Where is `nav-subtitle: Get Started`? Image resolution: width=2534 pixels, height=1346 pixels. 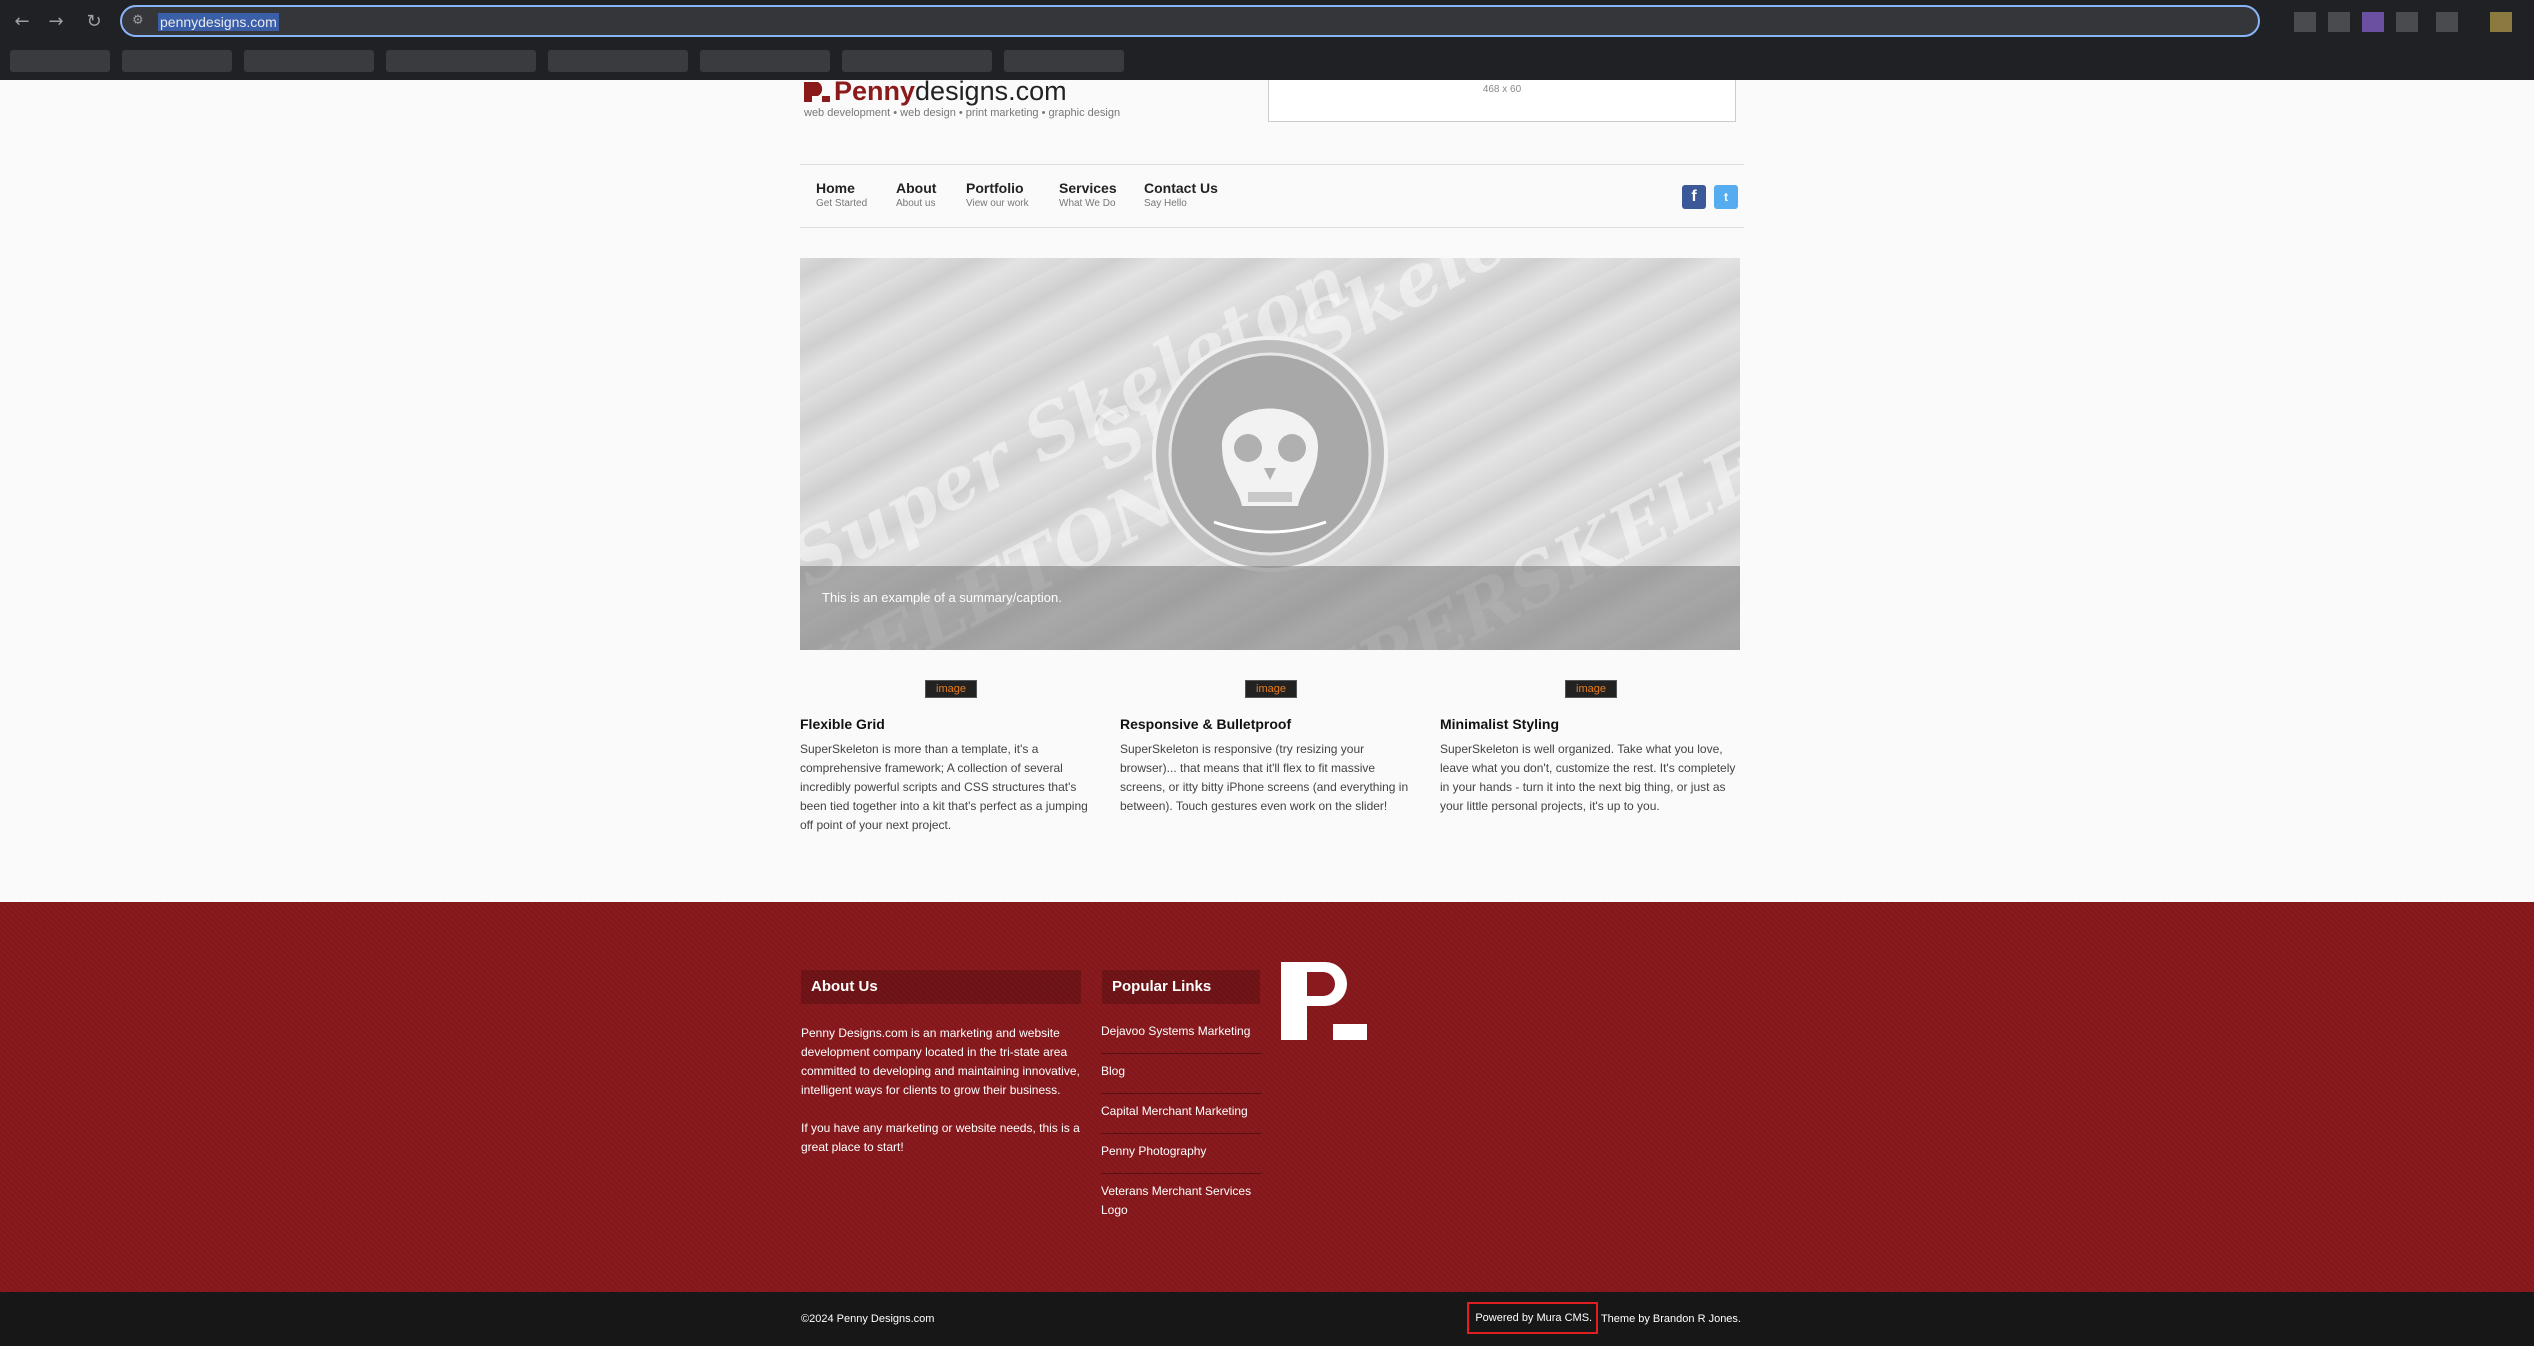
nav-subtitle: Get Started is located at coordinates (842, 203).